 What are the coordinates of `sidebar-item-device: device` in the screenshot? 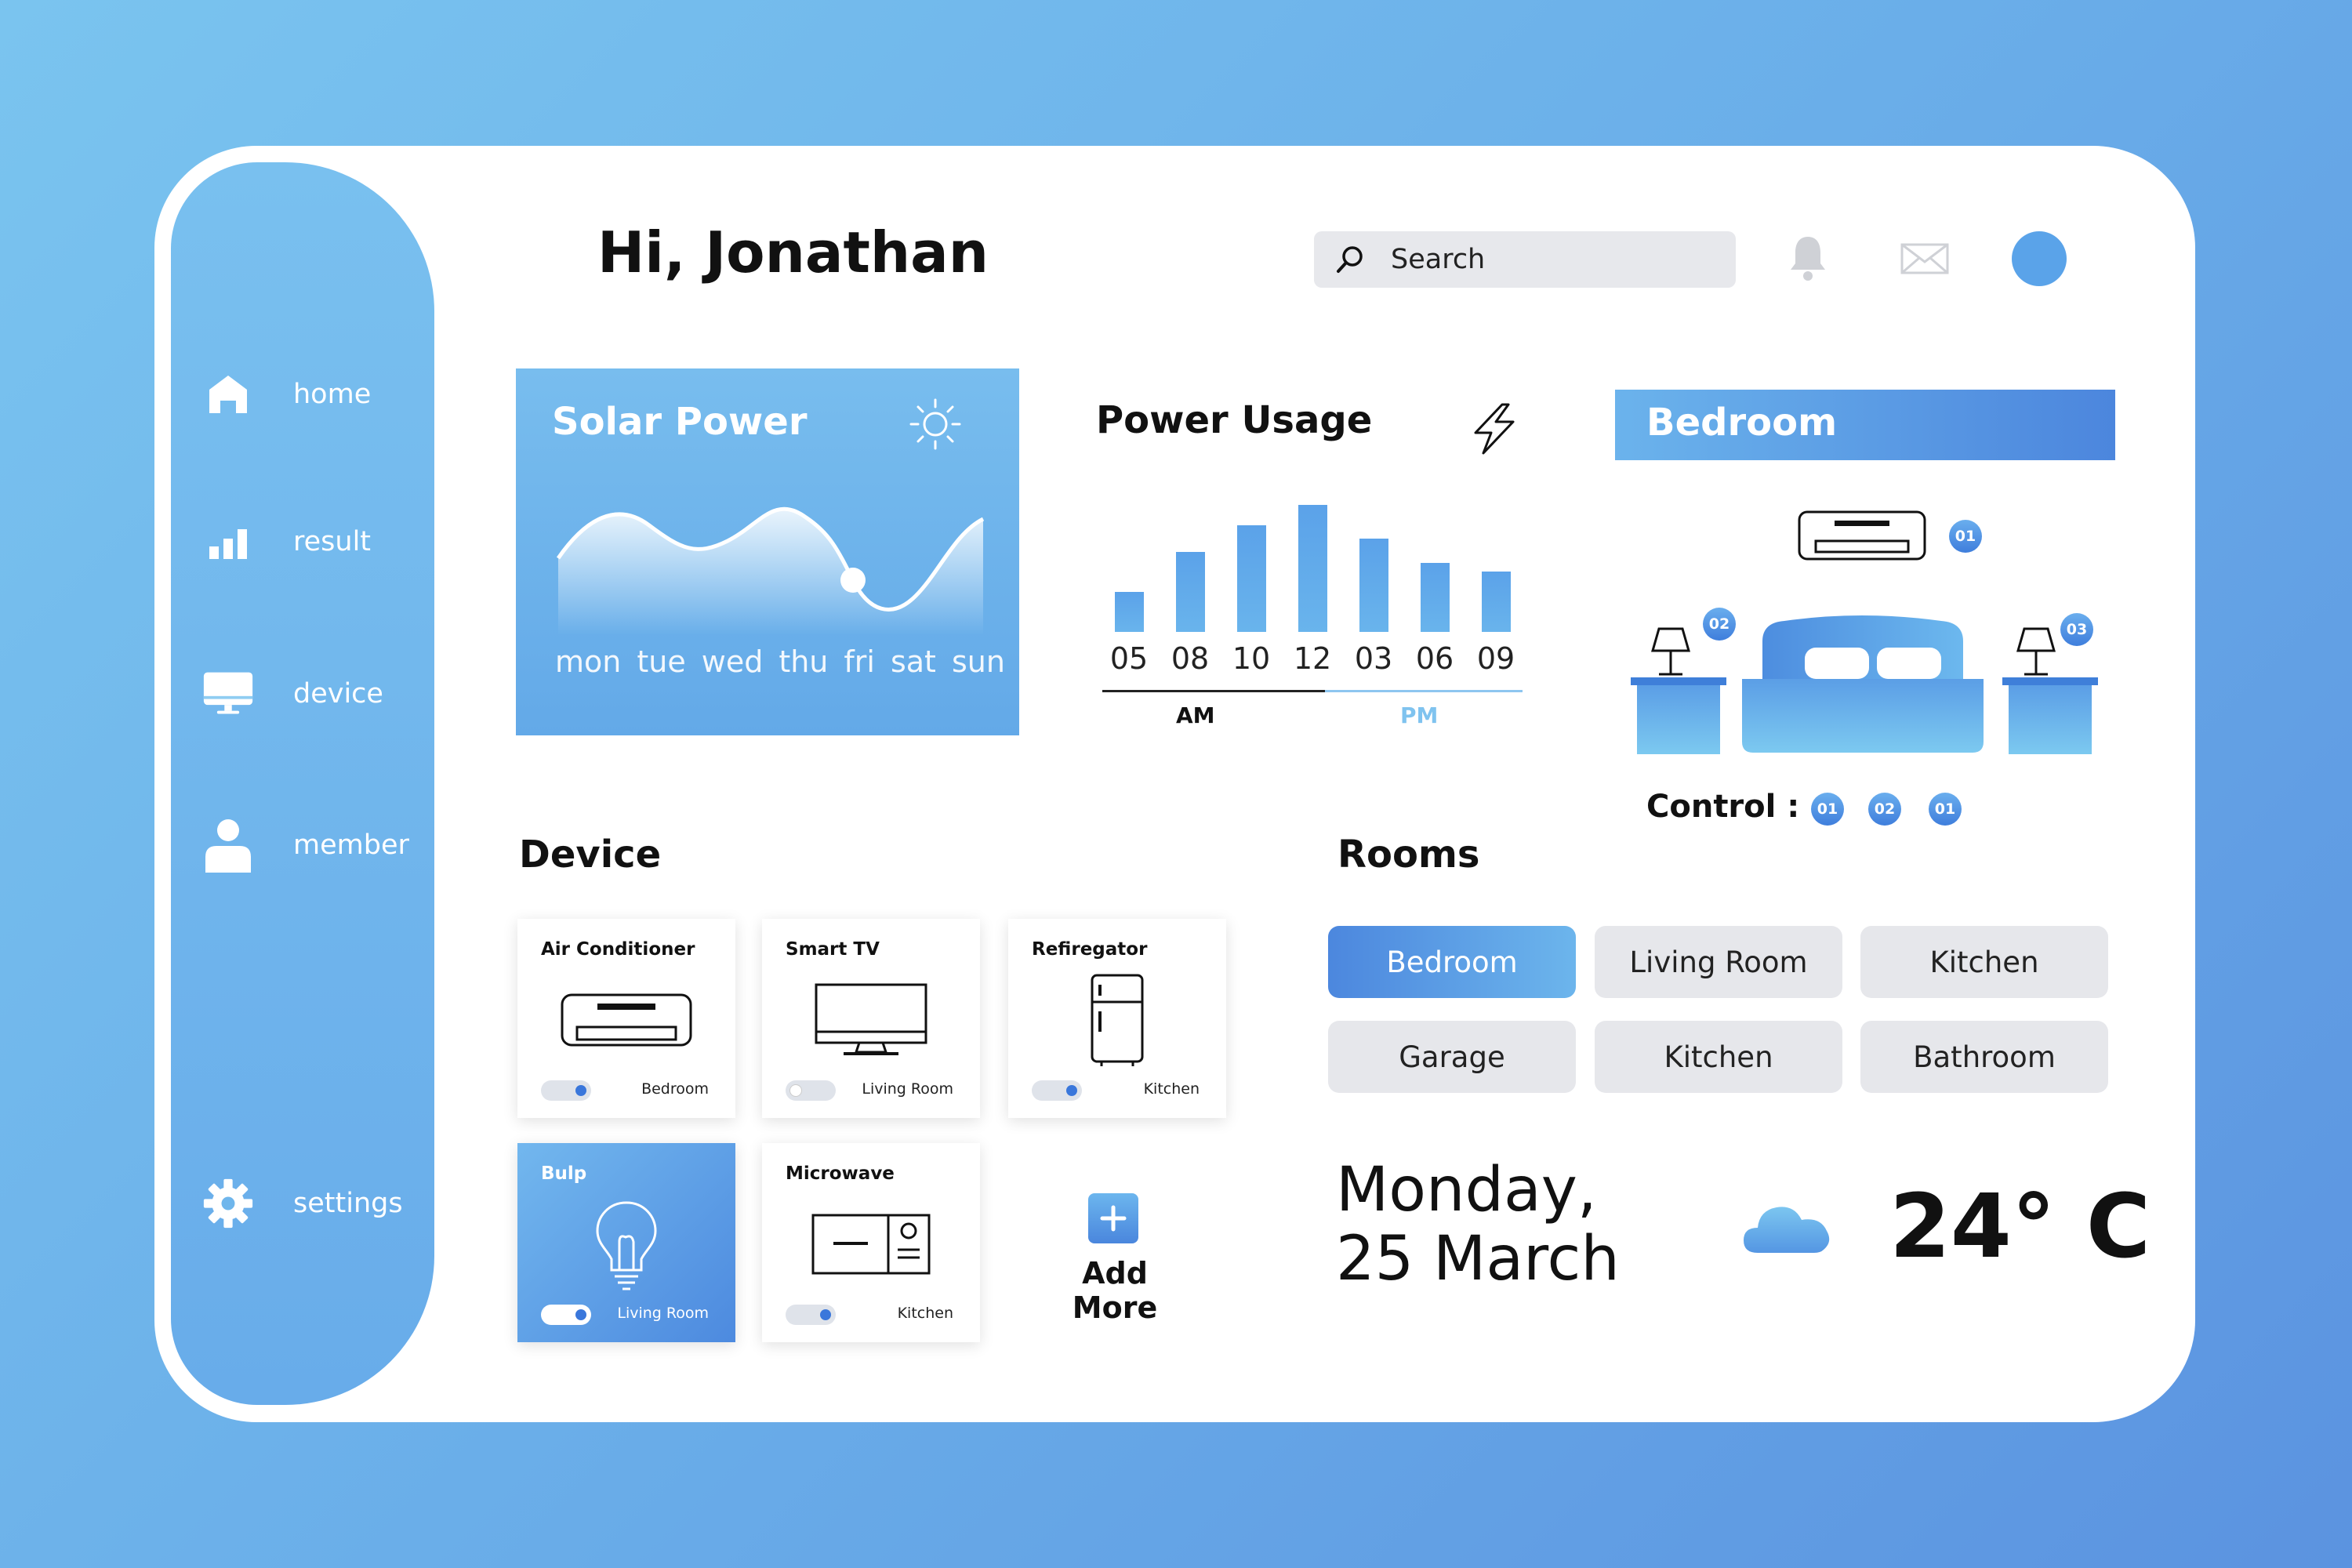 It's located at (292, 694).